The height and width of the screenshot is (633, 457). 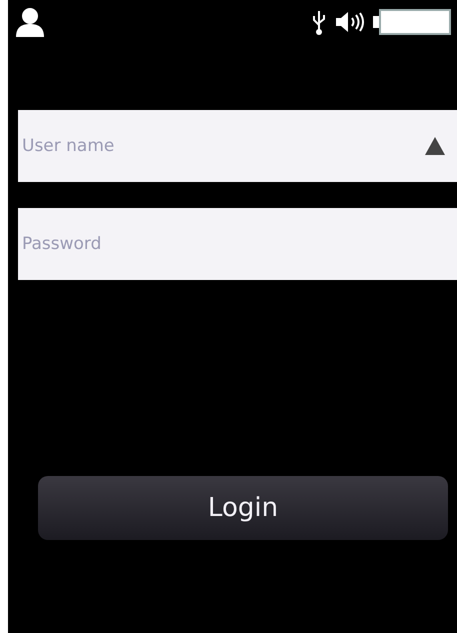 What do you see at coordinates (237, 146) in the screenshot?
I see `input-field: User name` at bounding box center [237, 146].